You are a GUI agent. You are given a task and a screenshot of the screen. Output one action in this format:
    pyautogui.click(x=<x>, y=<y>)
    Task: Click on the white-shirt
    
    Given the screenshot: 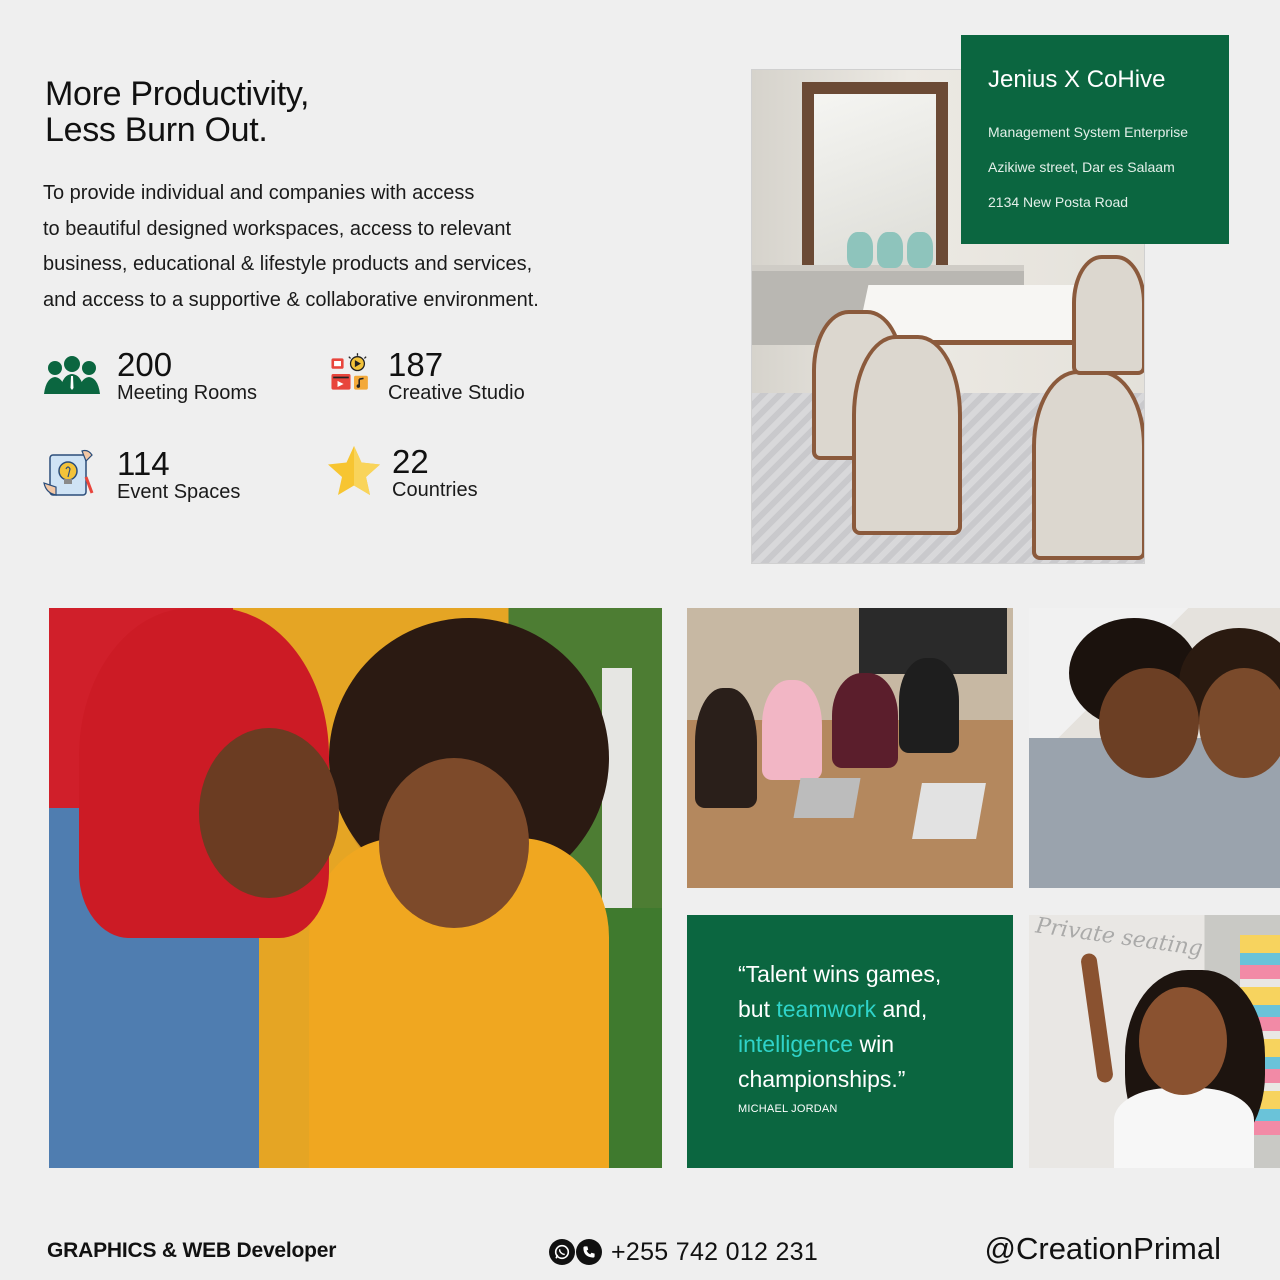 What is the action you would take?
    pyautogui.click(x=1184, y=1128)
    